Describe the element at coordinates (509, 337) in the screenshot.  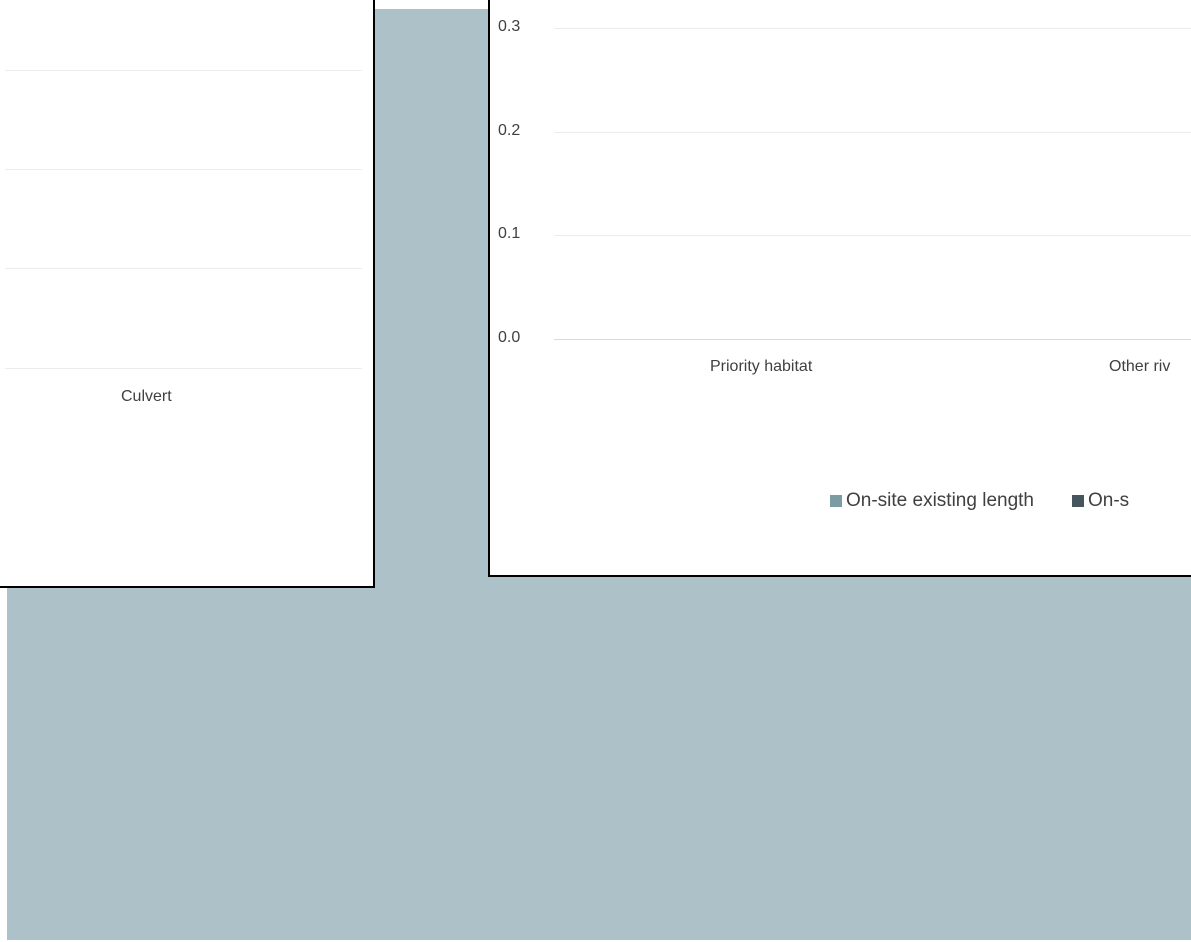
I see `y-tick-label: 0.0` at that location.